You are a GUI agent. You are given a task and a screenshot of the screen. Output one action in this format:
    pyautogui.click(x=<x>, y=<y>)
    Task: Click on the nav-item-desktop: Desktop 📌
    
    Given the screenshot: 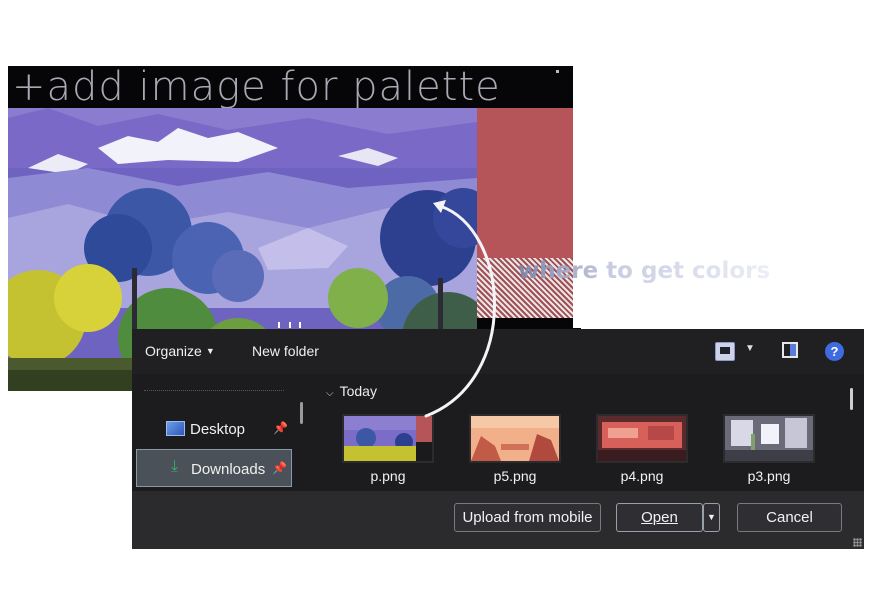 What is the action you would take?
    pyautogui.click(x=214, y=429)
    